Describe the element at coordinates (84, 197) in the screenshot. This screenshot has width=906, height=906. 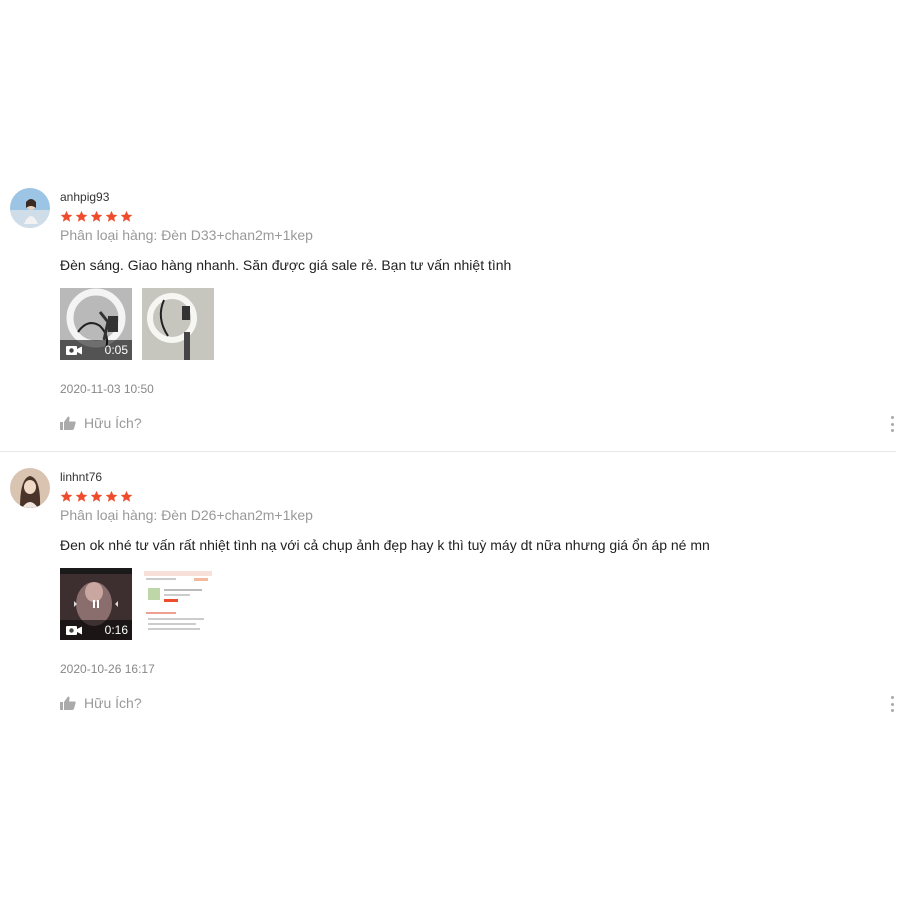
I see `username: anhpig93` at that location.